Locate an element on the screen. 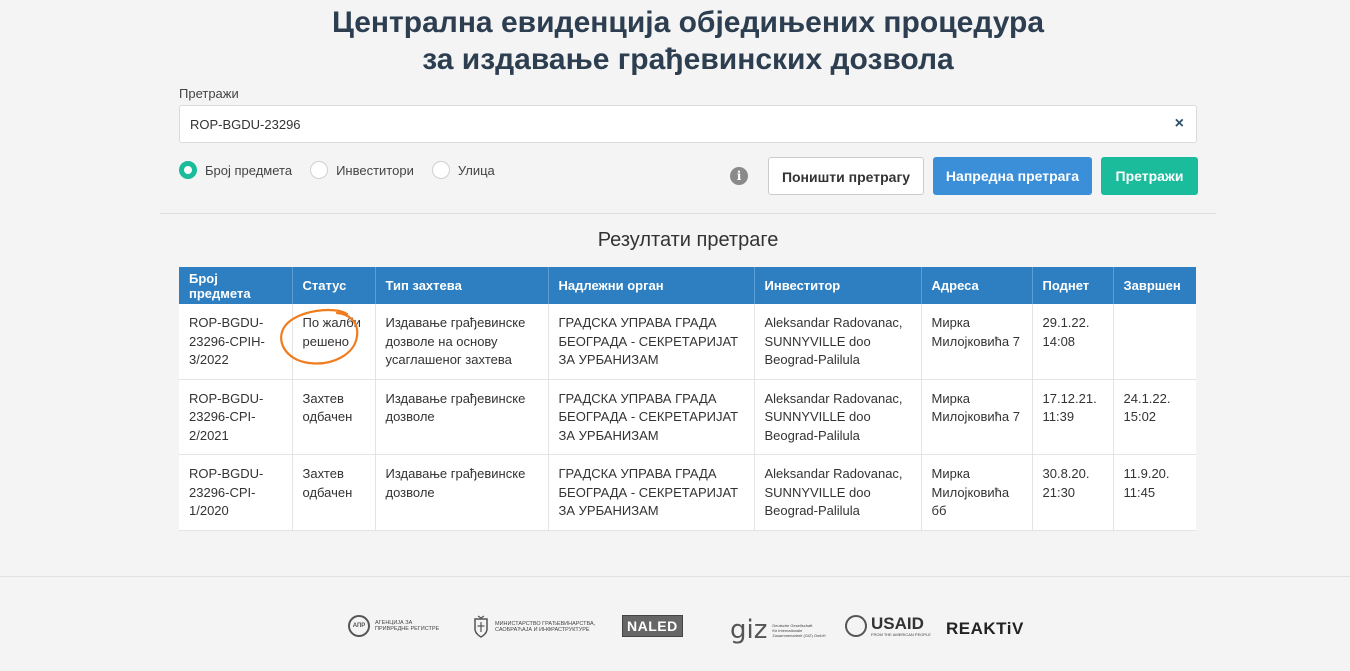  usaid-logo-text: USAID FROM THE AMERICAN PEOPLE is located at coordinates (901, 626).